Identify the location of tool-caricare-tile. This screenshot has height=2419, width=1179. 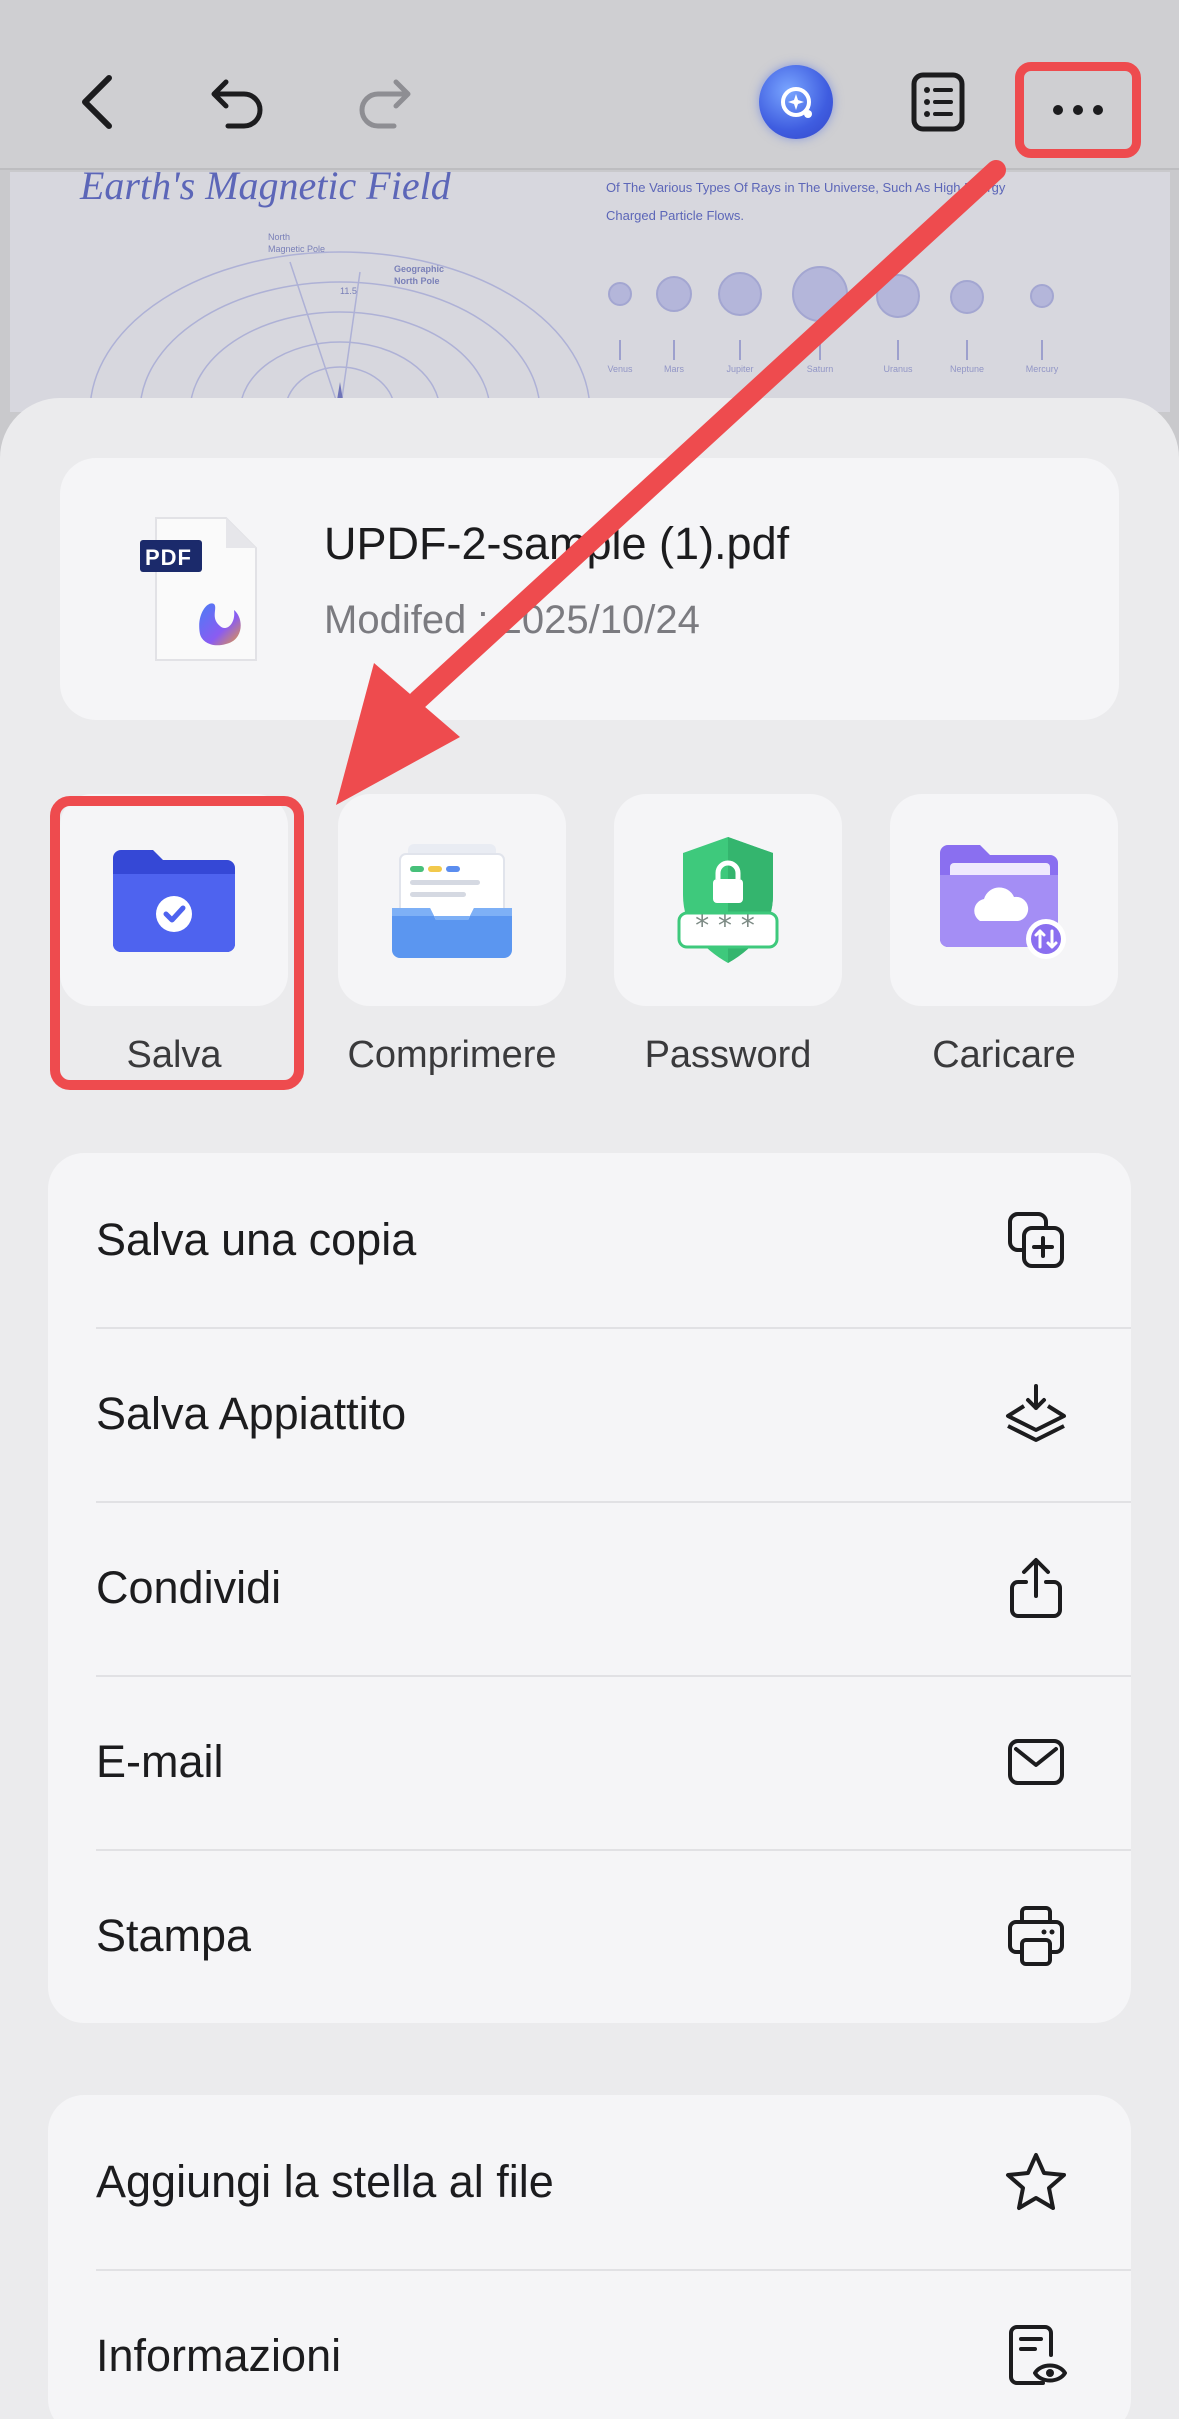
(1004, 900).